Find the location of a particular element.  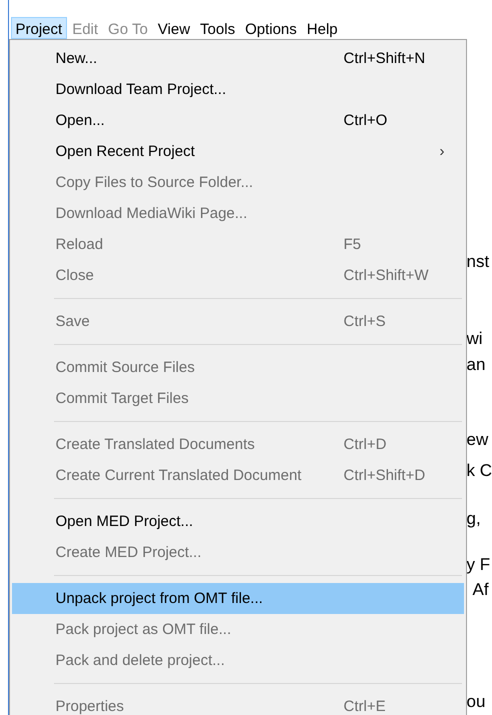

menu-bar-item: View is located at coordinates (174, 28).